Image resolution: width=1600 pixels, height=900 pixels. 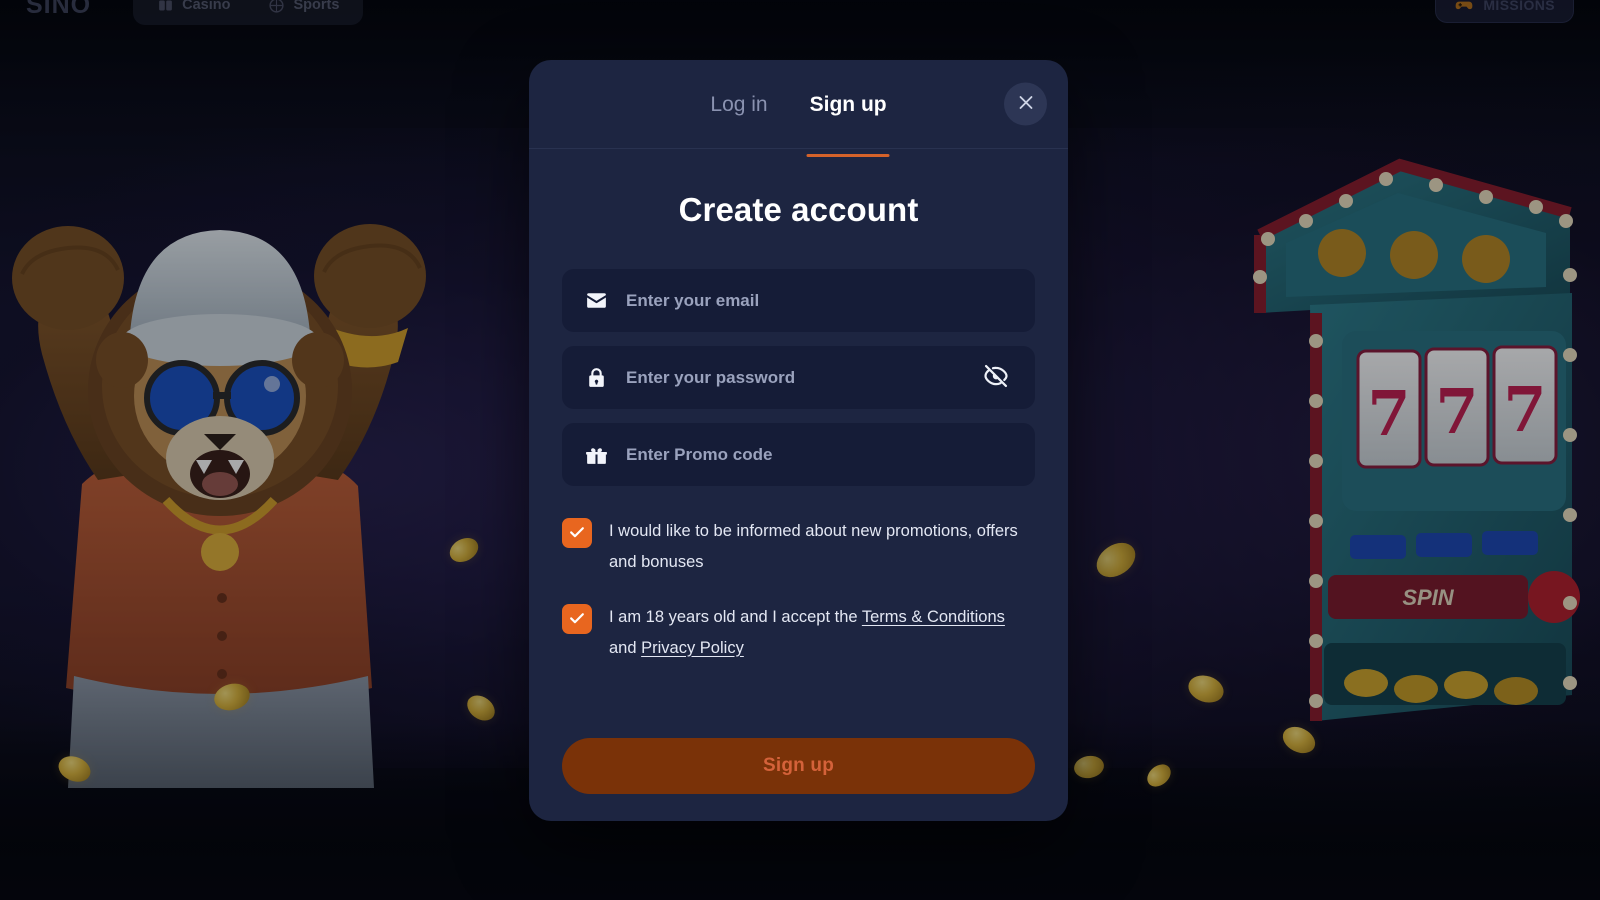 I want to click on close-icon, so click(x=1026, y=104).